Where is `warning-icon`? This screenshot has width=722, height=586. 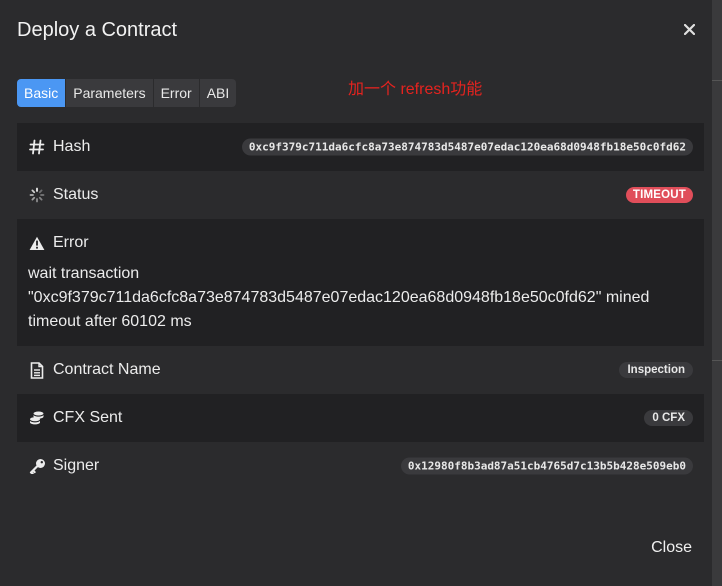 warning-icon is located at coordinates (37, 243).